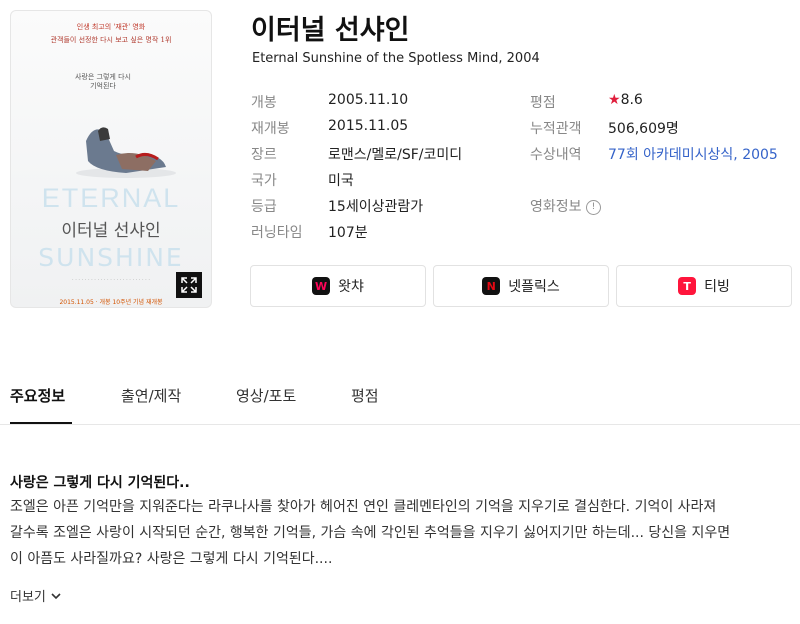 This screenshot has width=800, height=624. Describe the element at coordinates (111, 198) in the screenshot. I see `poster-title-eternal: ETERNAL` at that location.